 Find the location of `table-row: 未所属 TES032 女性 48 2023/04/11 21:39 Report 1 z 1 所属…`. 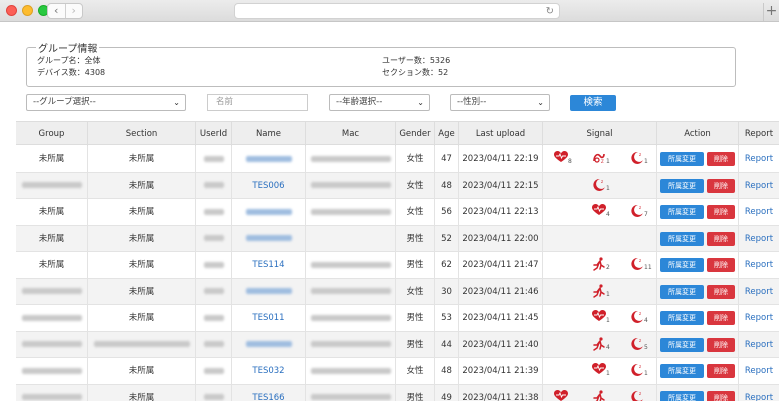

table-row: 未所属 TES032 女性 48 2023/04/11 21:39 Report 1 z 1 所属… is located at coordinates (397, 371).